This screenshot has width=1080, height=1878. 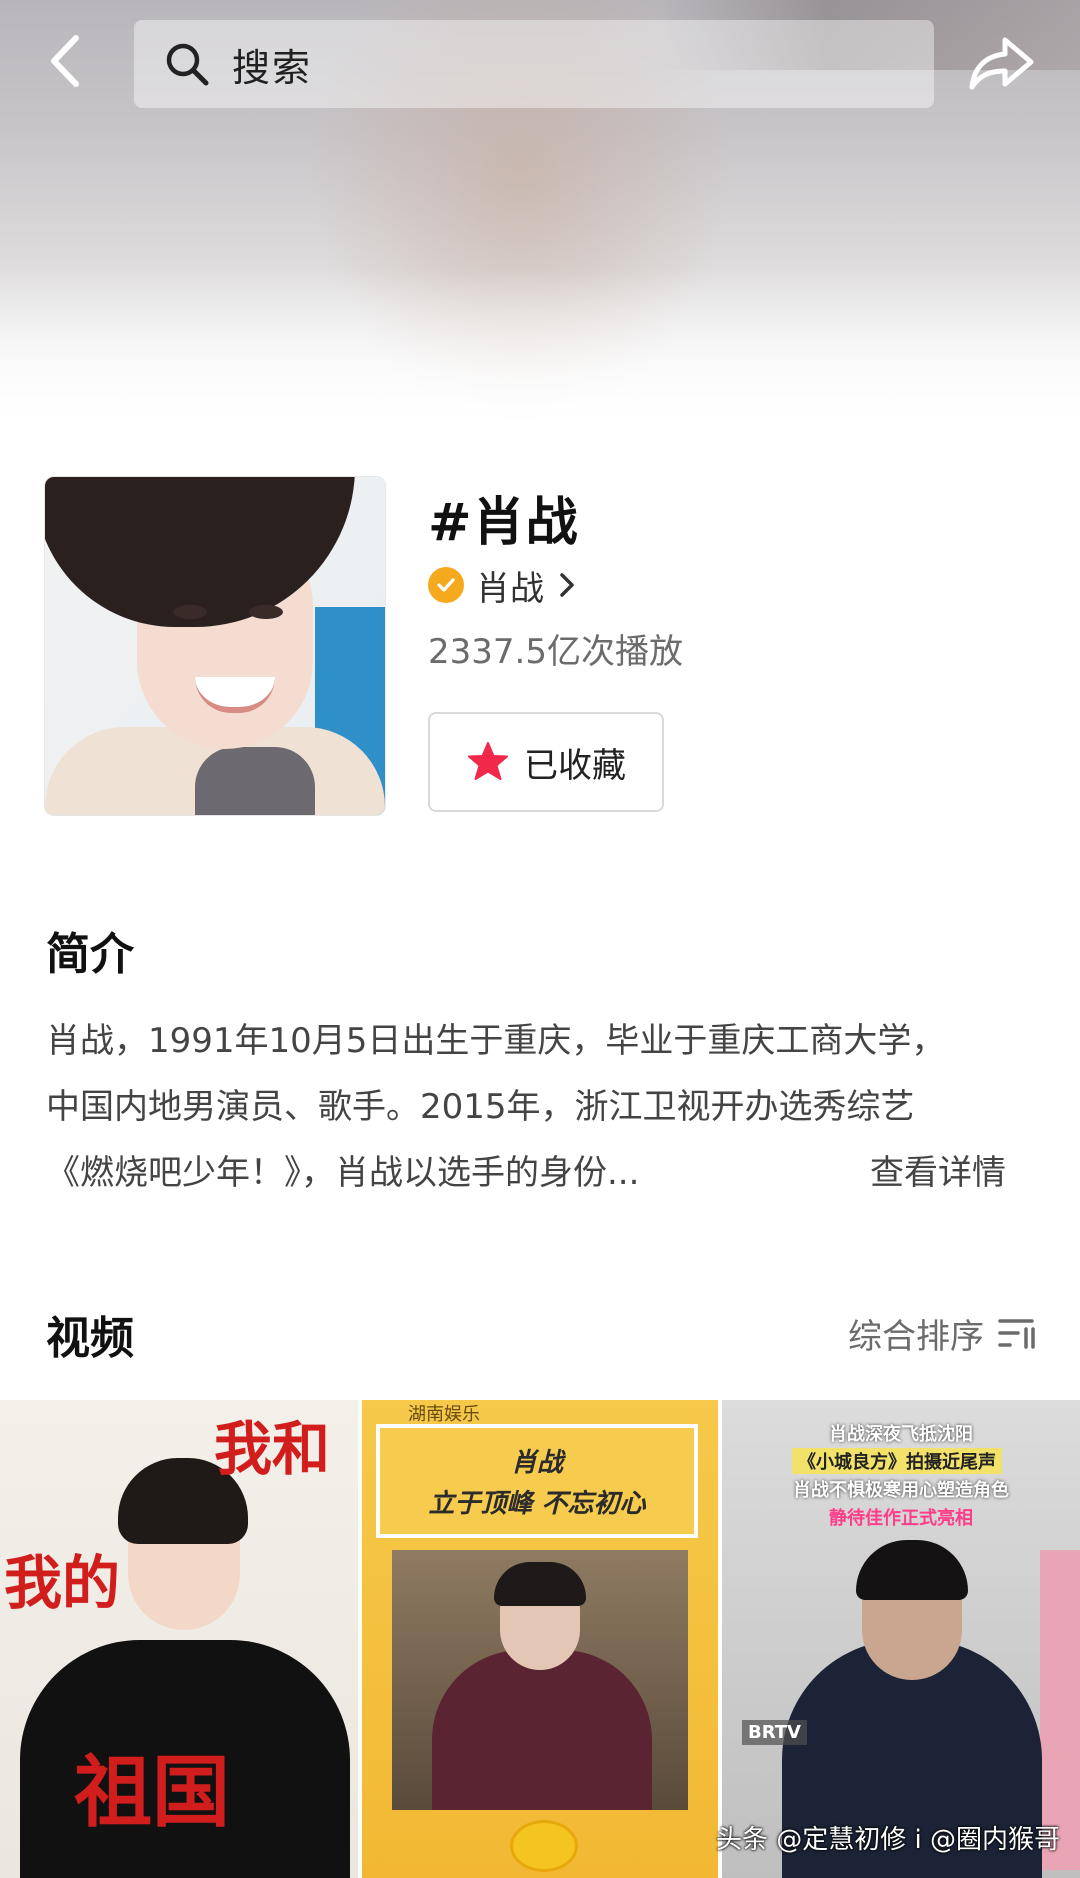 What do you see at coordinates (774, 1732) in the screenshot?
I see `channel-tag: BRTV` at bounding box center [774, 1732].